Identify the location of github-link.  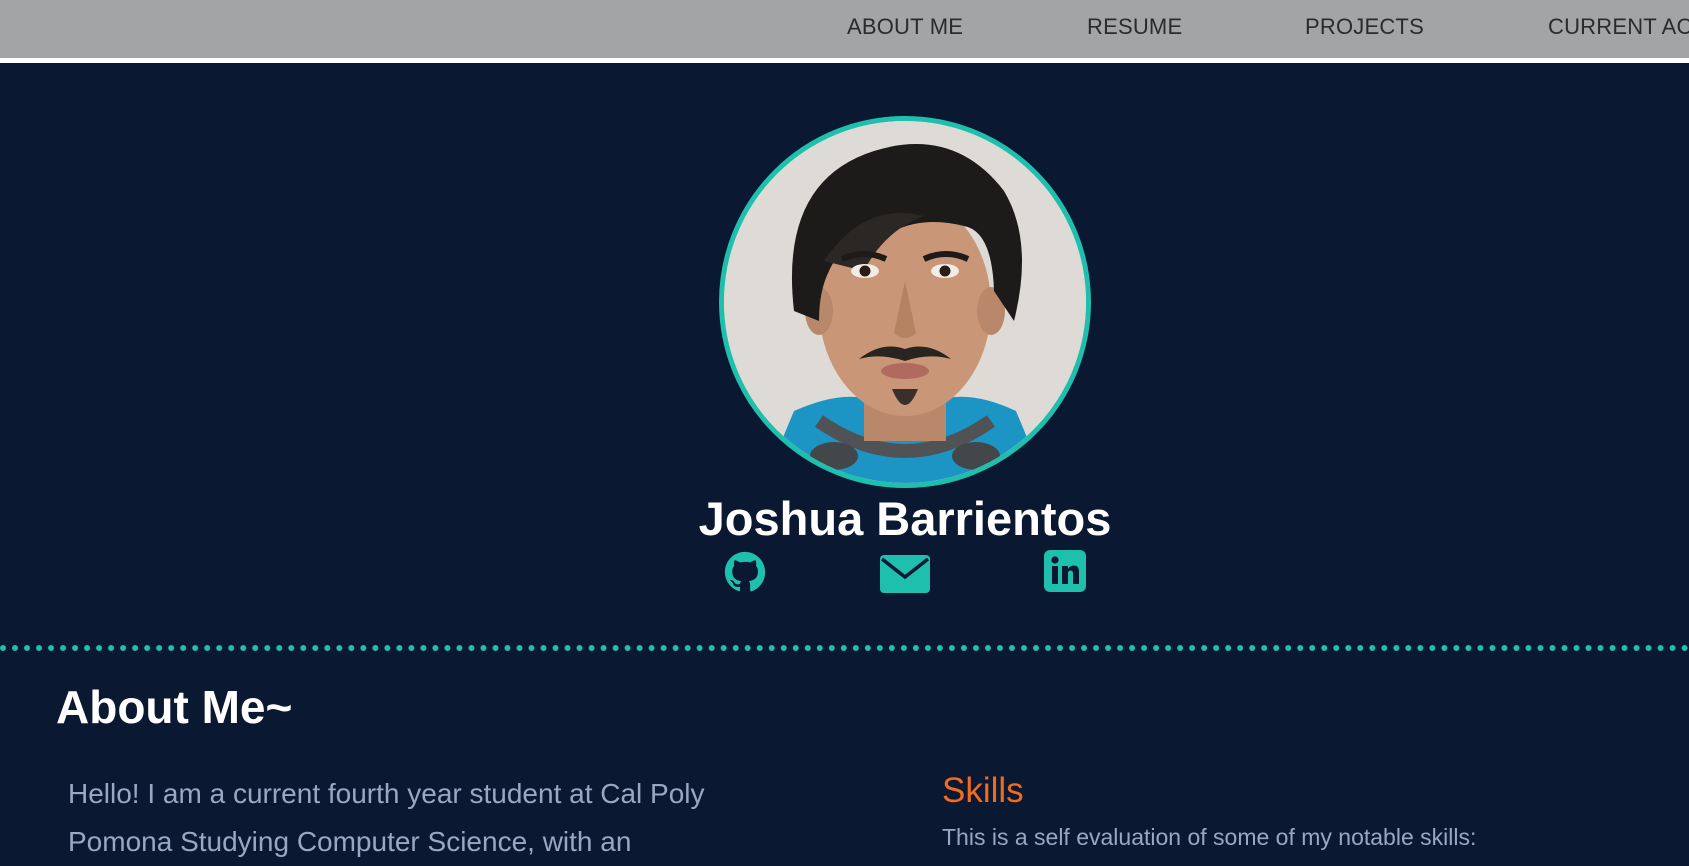
(745, 574).